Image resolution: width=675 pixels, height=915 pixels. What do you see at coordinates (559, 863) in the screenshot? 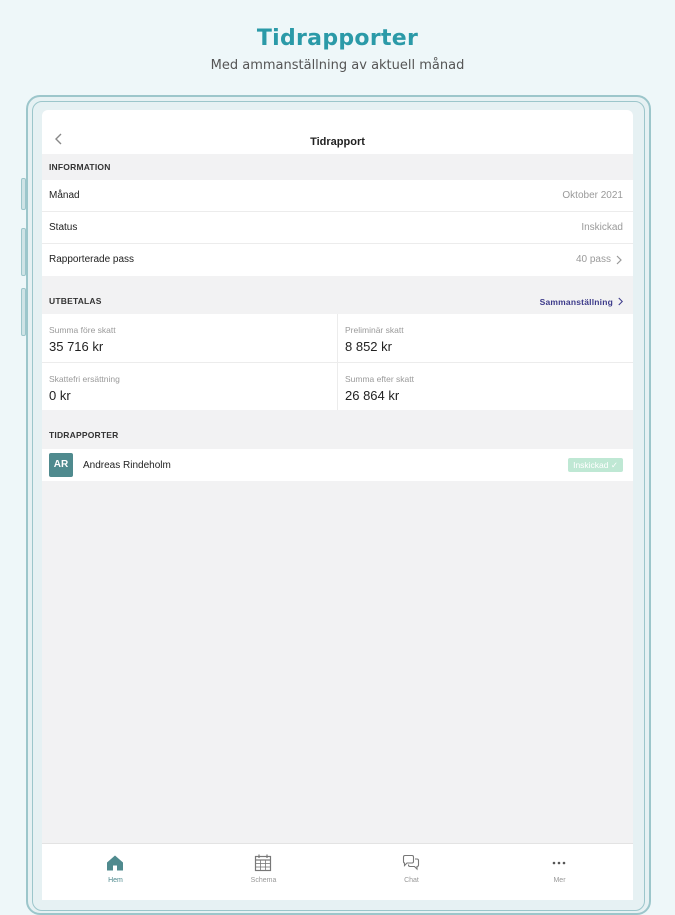
I see `more-icon` at bounding box center [559, 863].